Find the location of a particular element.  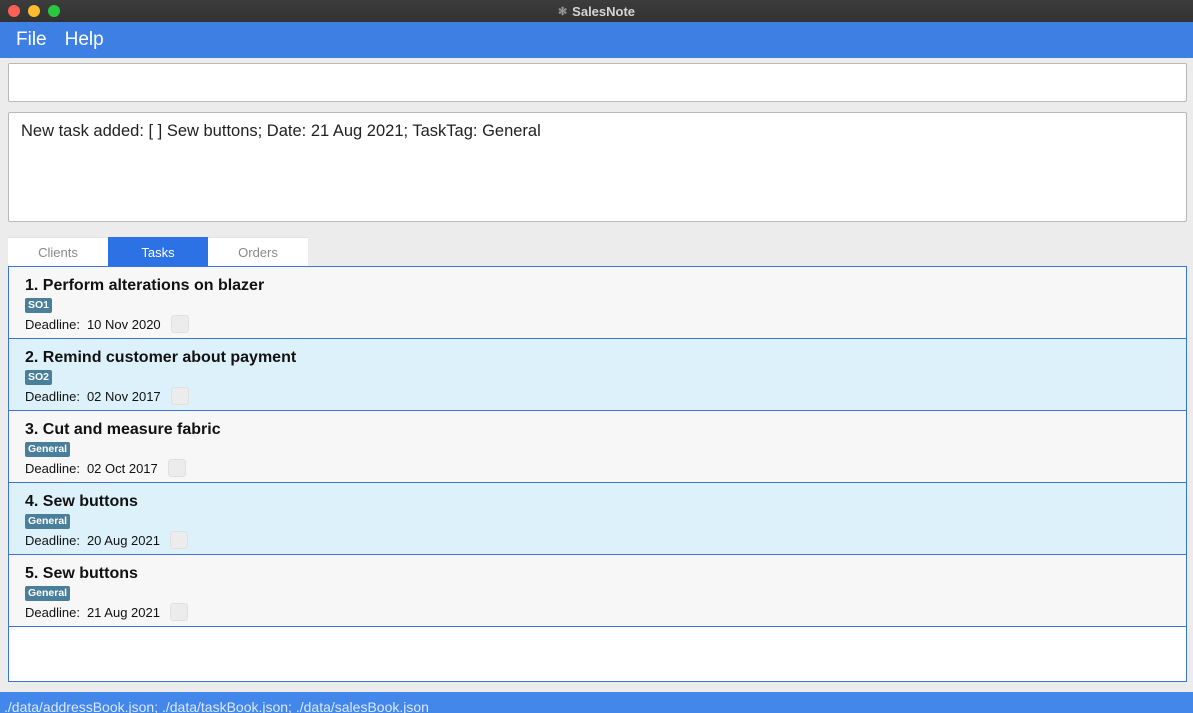

zoom-window-button is located at coordinates (54, 11).